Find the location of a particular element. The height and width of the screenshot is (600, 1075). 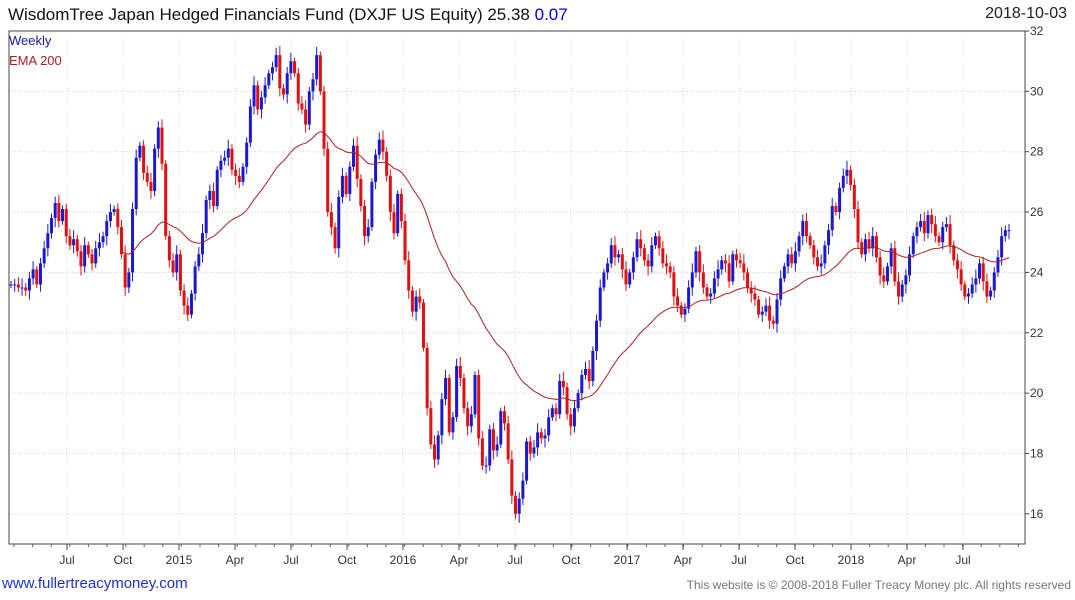

x-tick-label-4: Jul is located at coordinates (290, 560).